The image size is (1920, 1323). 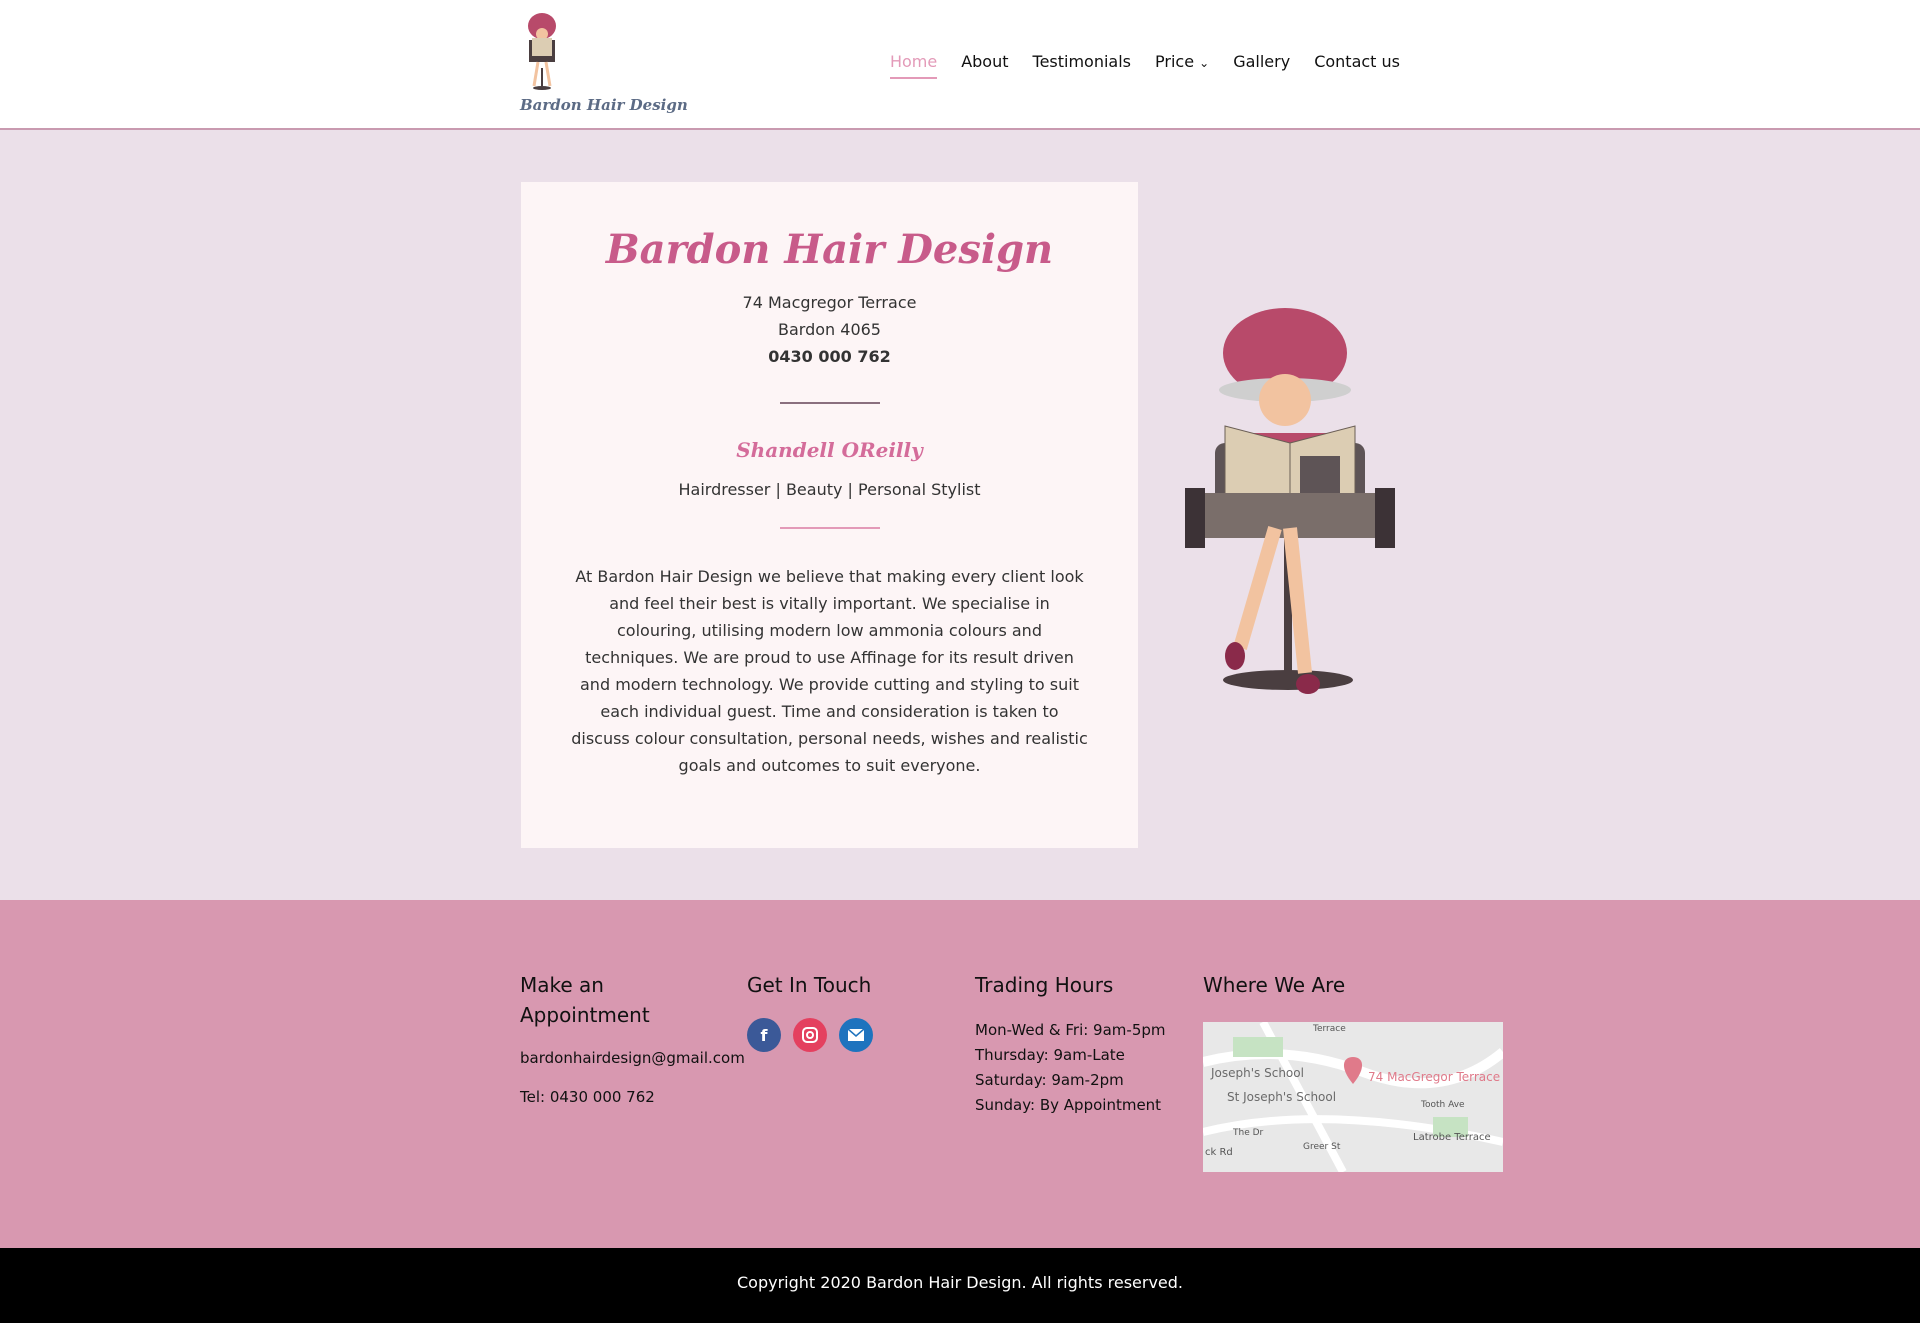 I want to click on page-title: Bardon Hair Design, so click(x=829, y=249).